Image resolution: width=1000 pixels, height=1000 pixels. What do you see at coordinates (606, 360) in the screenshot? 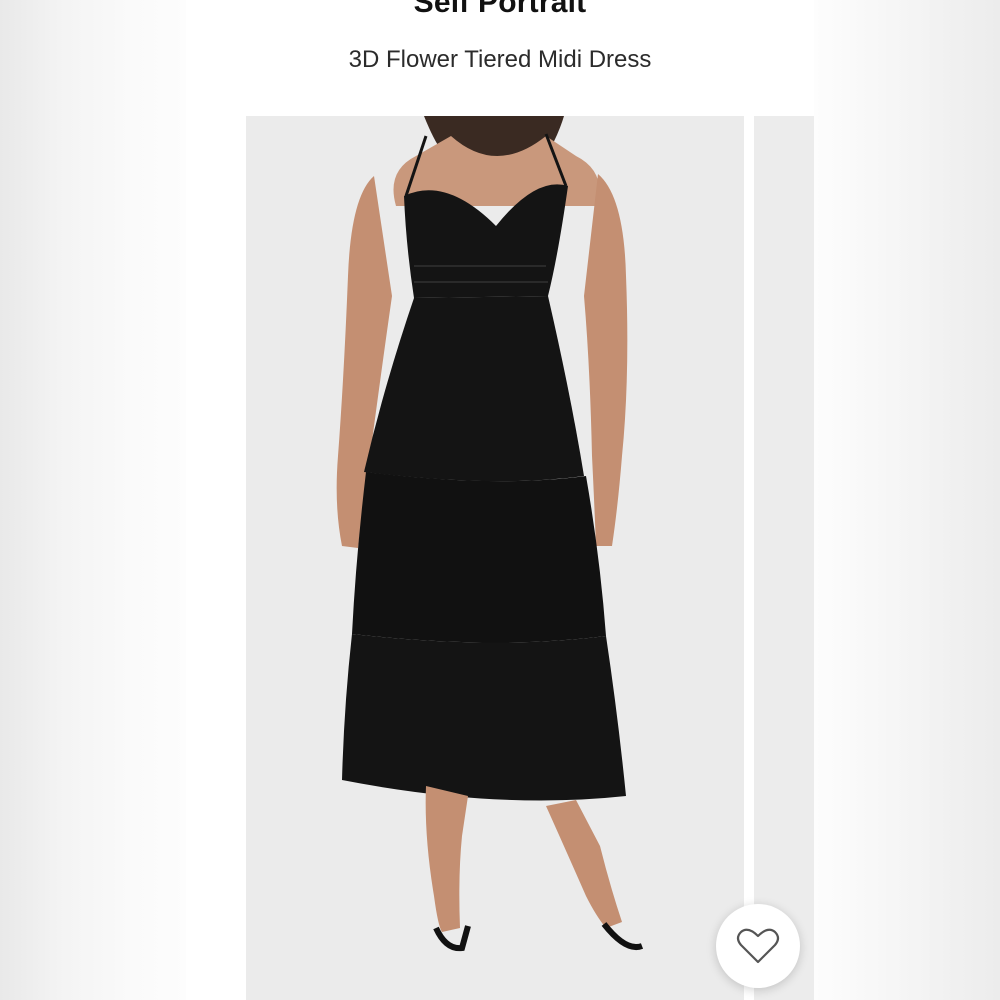
I see `right-arm` at bounding box center [606, 360].